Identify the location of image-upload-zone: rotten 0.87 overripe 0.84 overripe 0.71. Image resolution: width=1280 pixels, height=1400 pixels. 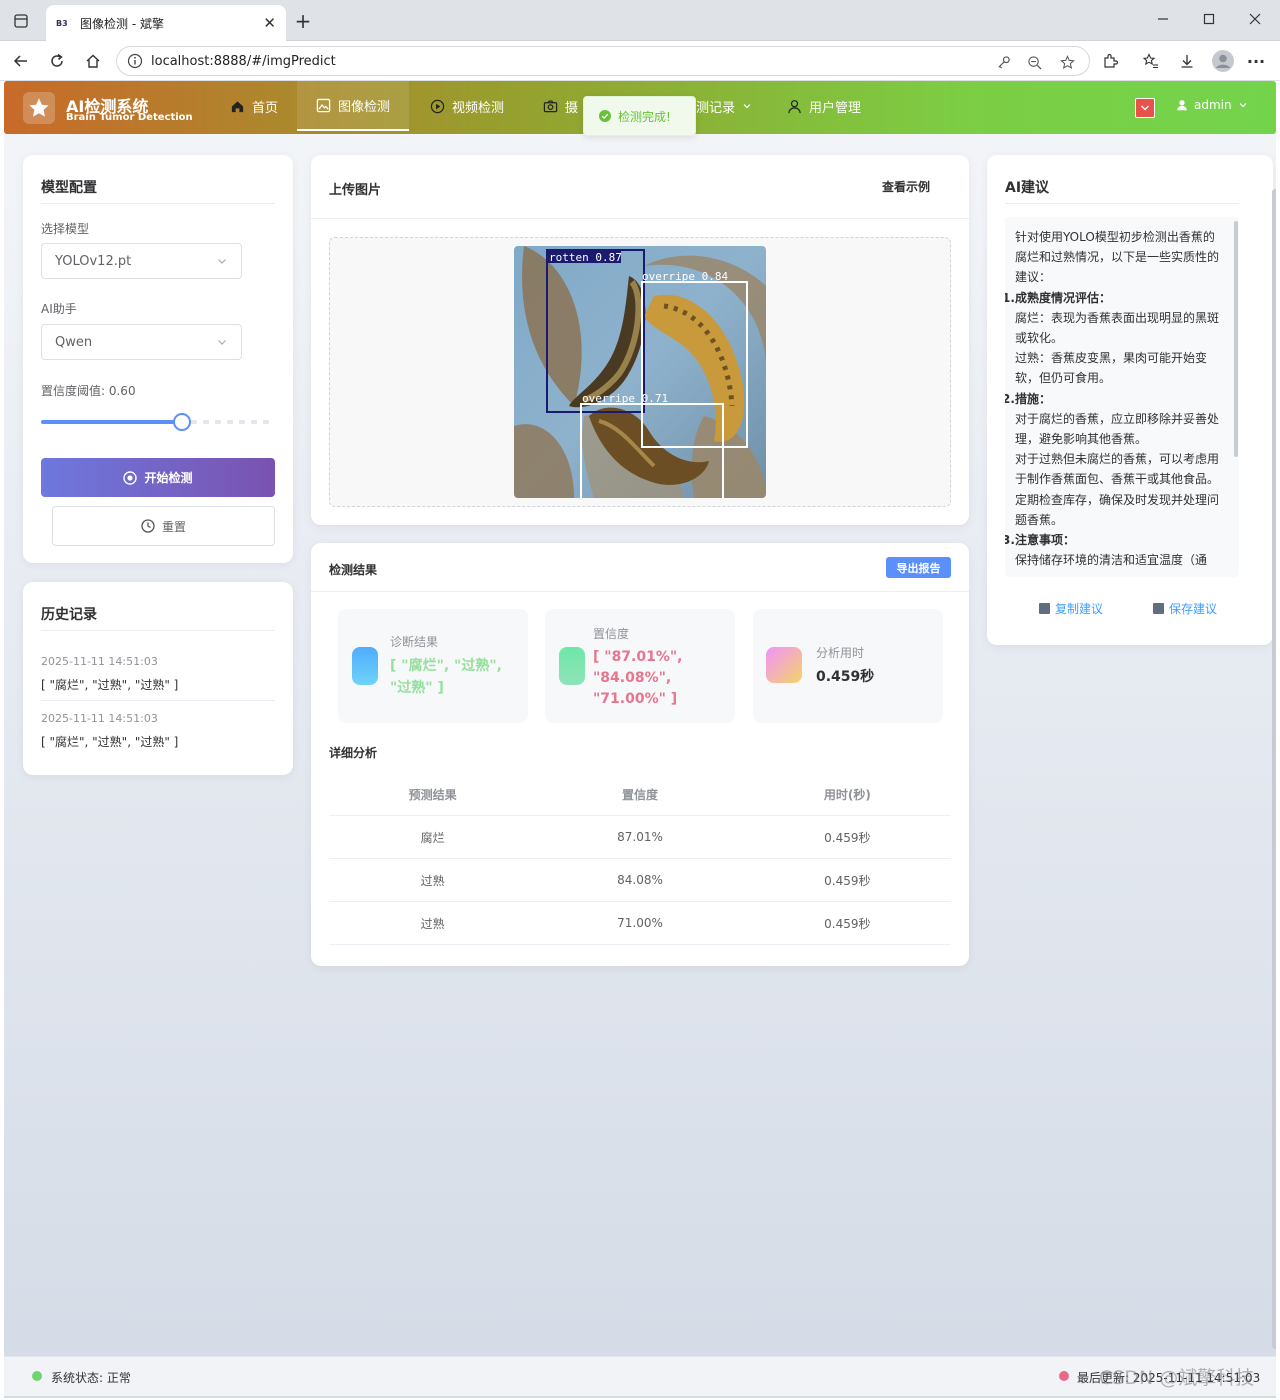
(640, 372).